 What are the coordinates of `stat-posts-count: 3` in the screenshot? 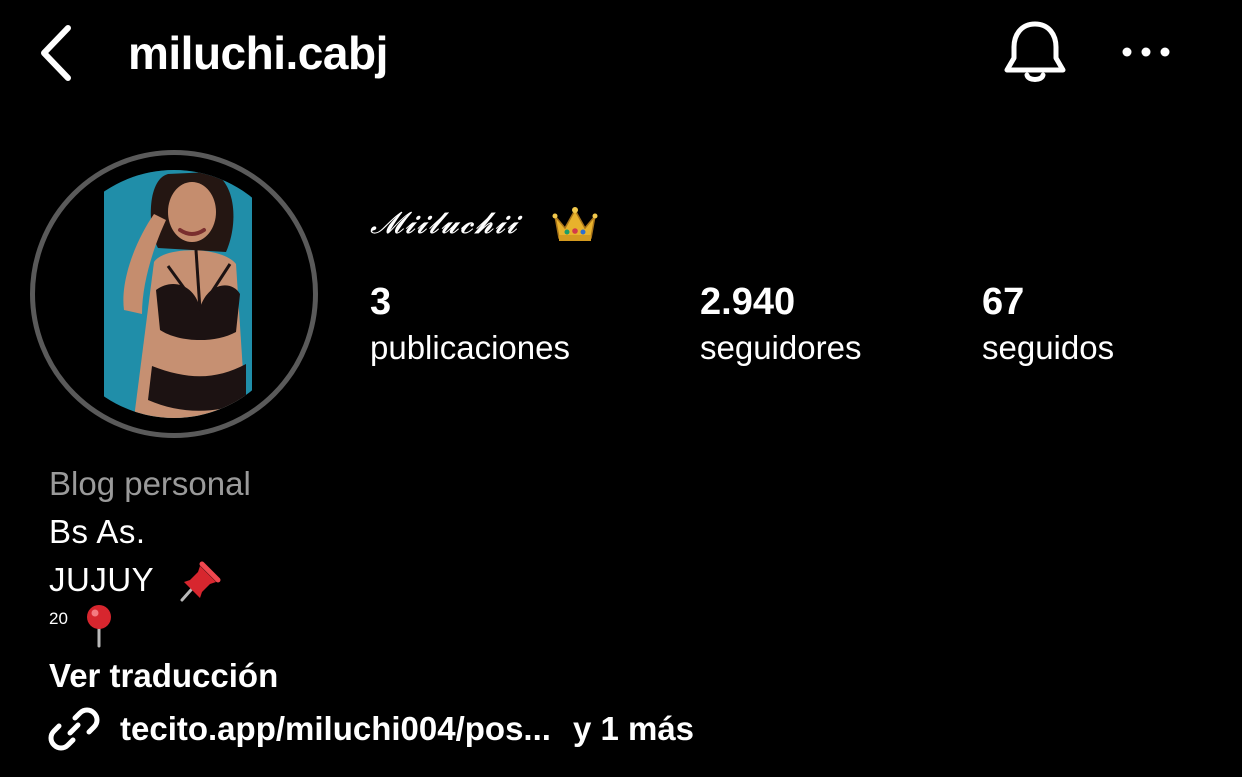 It's located at (381, 302).